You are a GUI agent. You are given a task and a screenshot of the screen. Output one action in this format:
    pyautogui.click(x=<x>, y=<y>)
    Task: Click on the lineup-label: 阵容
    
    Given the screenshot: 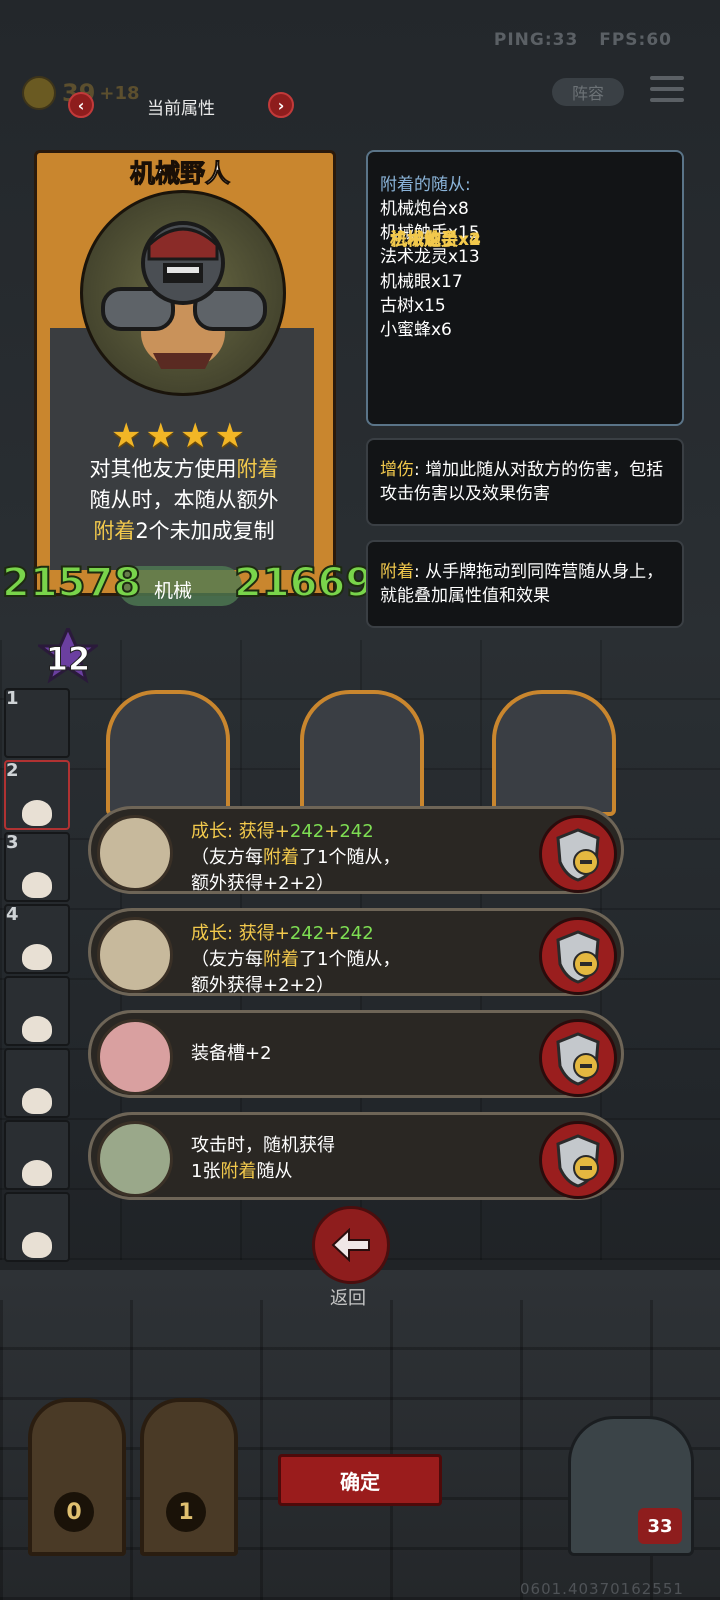 What is the action you would take?
    pyautogui.click(x=587, y=93)
    